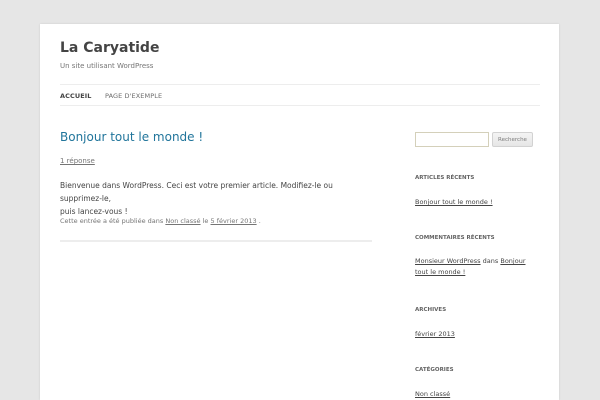  What do you see at coordinates (77, 161) in the screenshot?
I see `comments-link: 1 réponse` at bounding box center [77, 161].